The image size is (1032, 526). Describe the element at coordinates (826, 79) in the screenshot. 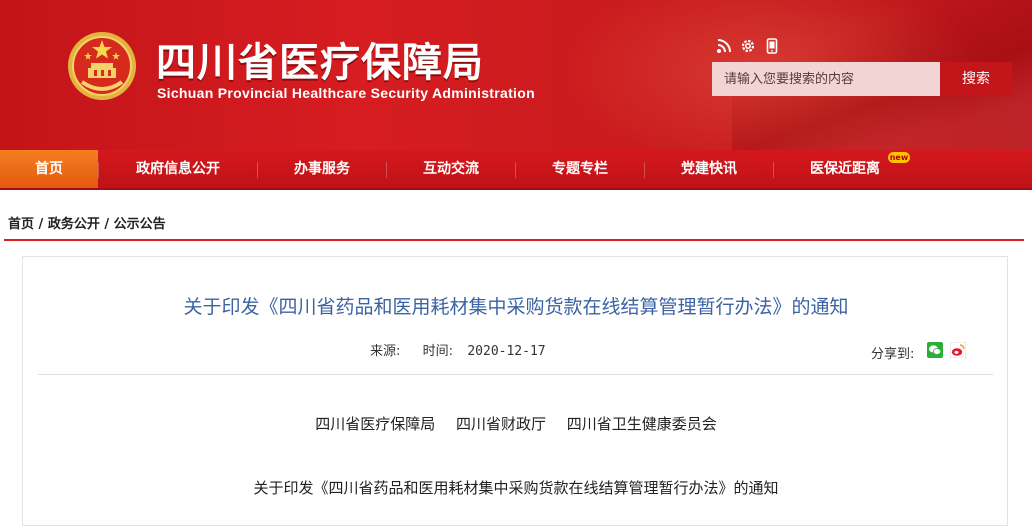

I see `search-input` at that location.